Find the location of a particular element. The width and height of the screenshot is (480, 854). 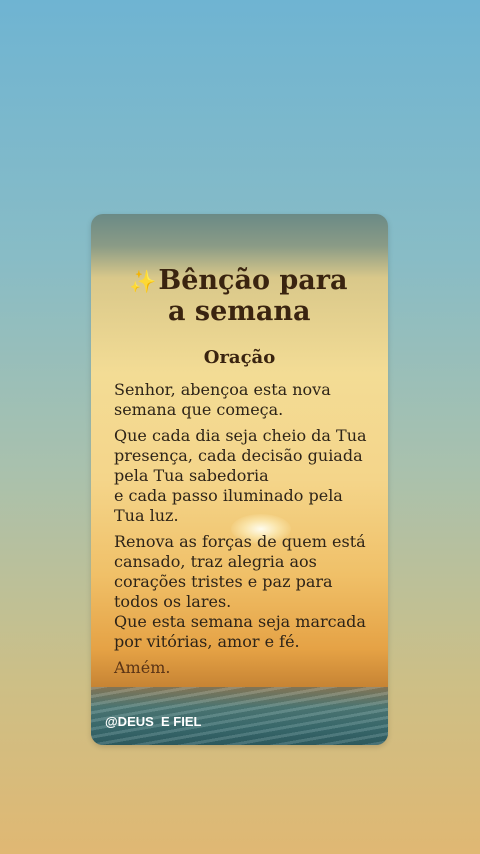

prayer-heading: Oração is located at coordinates (239, 357).